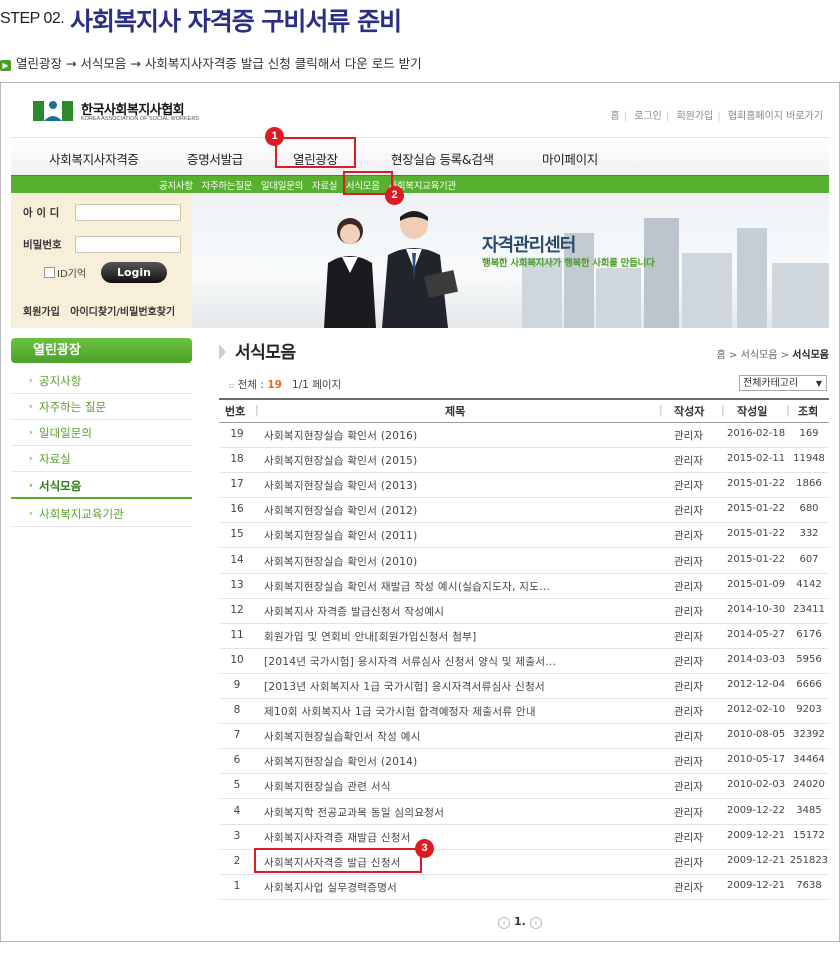 Image resolution: width=840 pixels, height=954 pixels. Describe the element at coordinates (128, 212) in the screenshot. I see `id-input` at that location.